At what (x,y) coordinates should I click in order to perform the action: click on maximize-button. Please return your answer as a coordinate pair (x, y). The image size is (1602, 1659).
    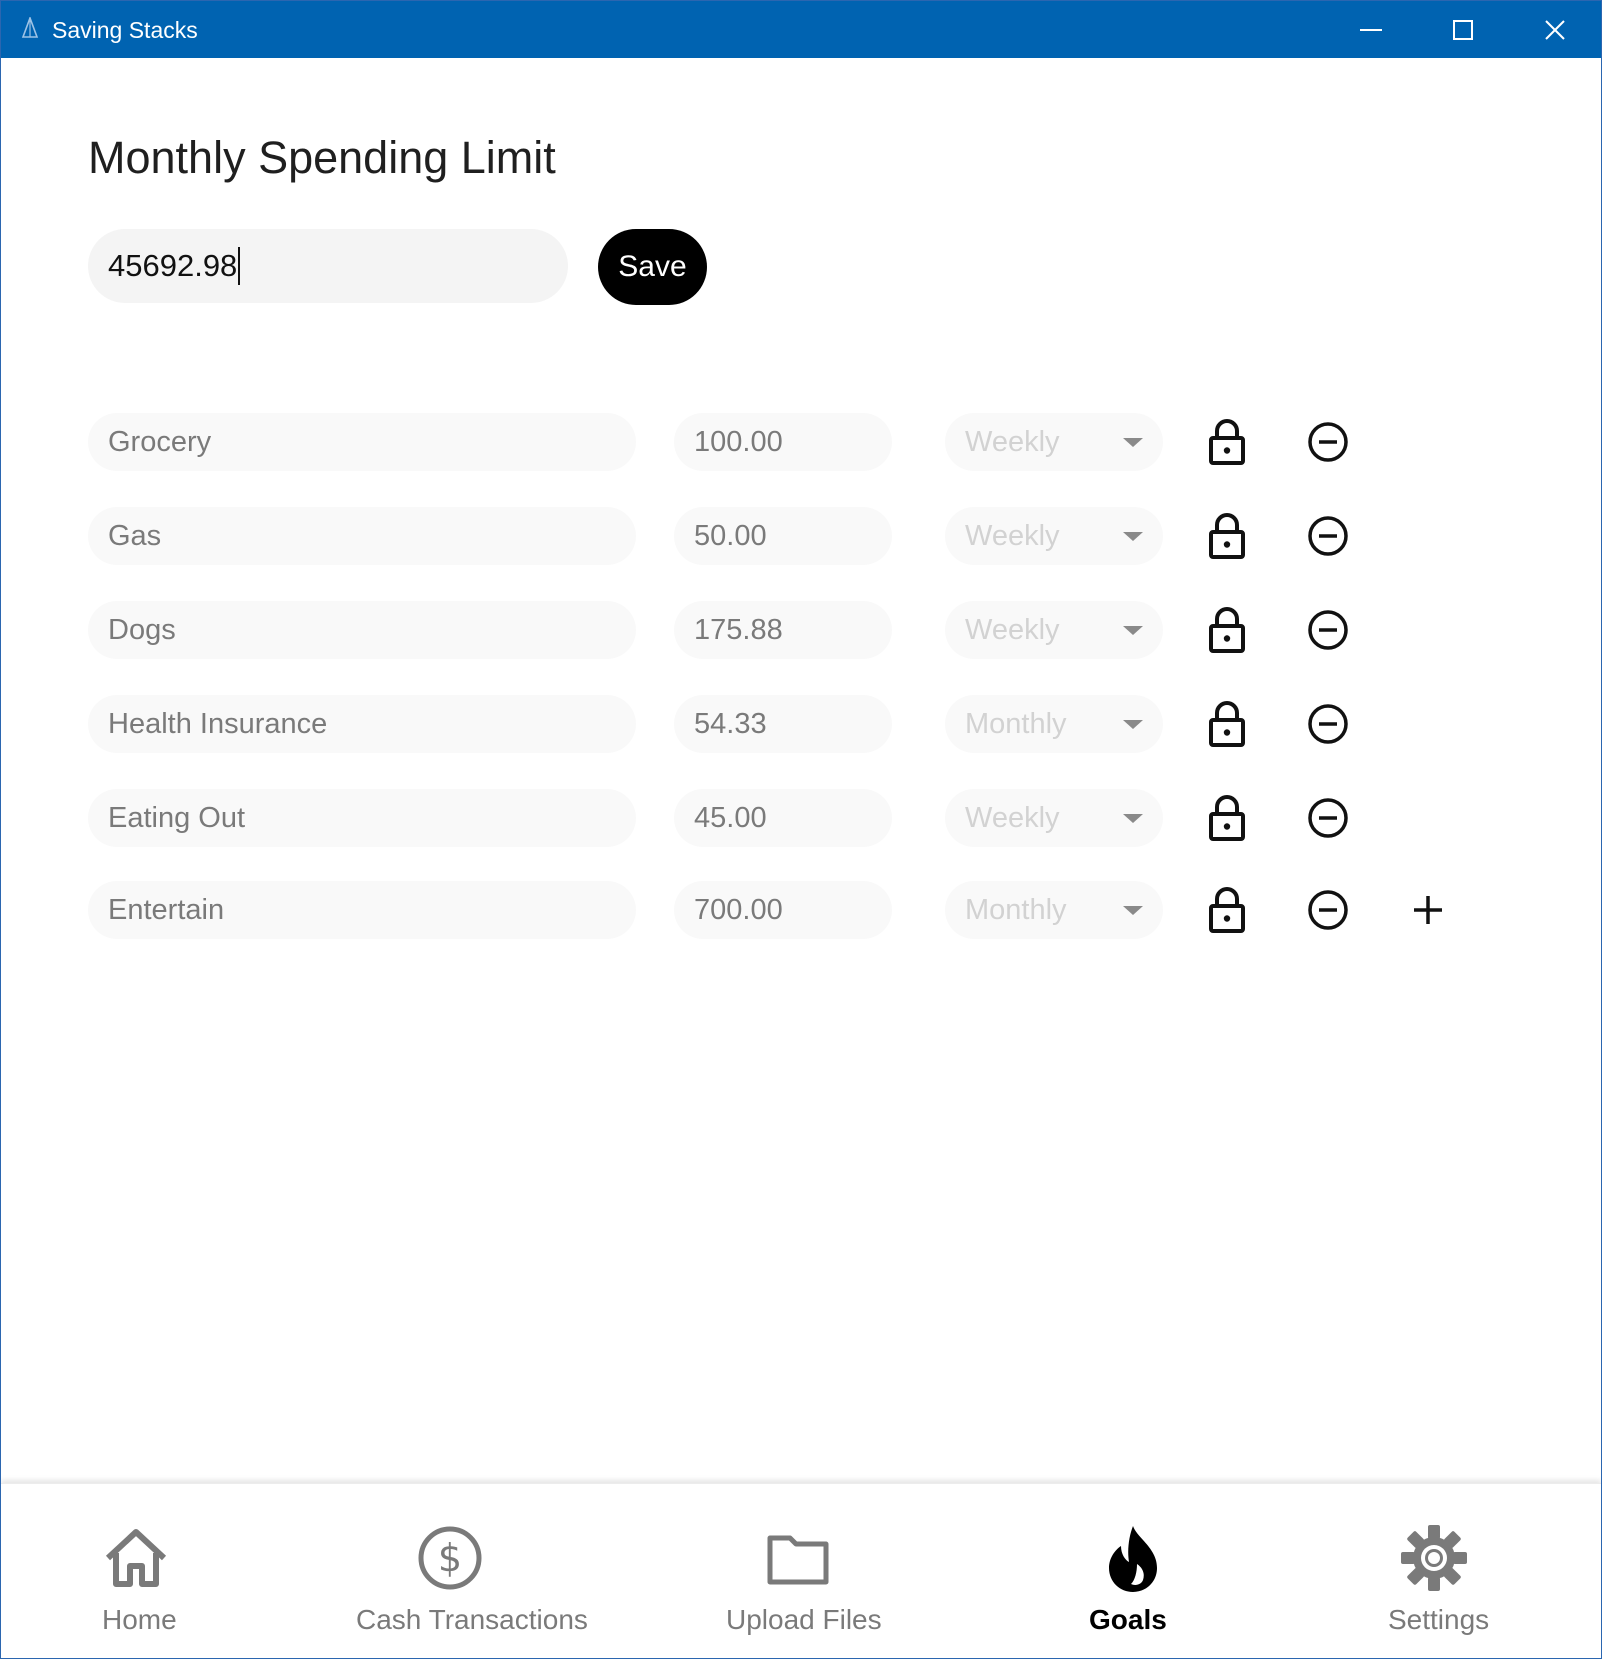
    Looking at the image, I should click on (1463, 29).